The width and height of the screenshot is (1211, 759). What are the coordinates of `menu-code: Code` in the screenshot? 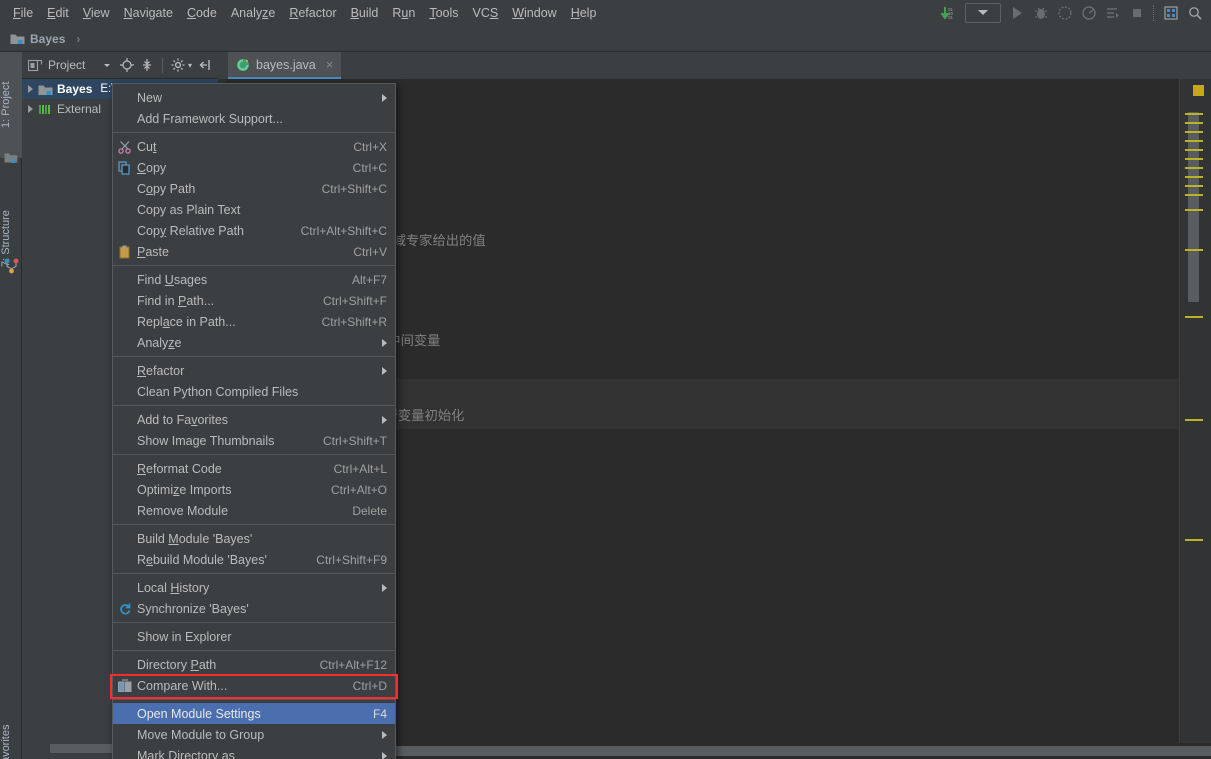 It's located at (202, 13).